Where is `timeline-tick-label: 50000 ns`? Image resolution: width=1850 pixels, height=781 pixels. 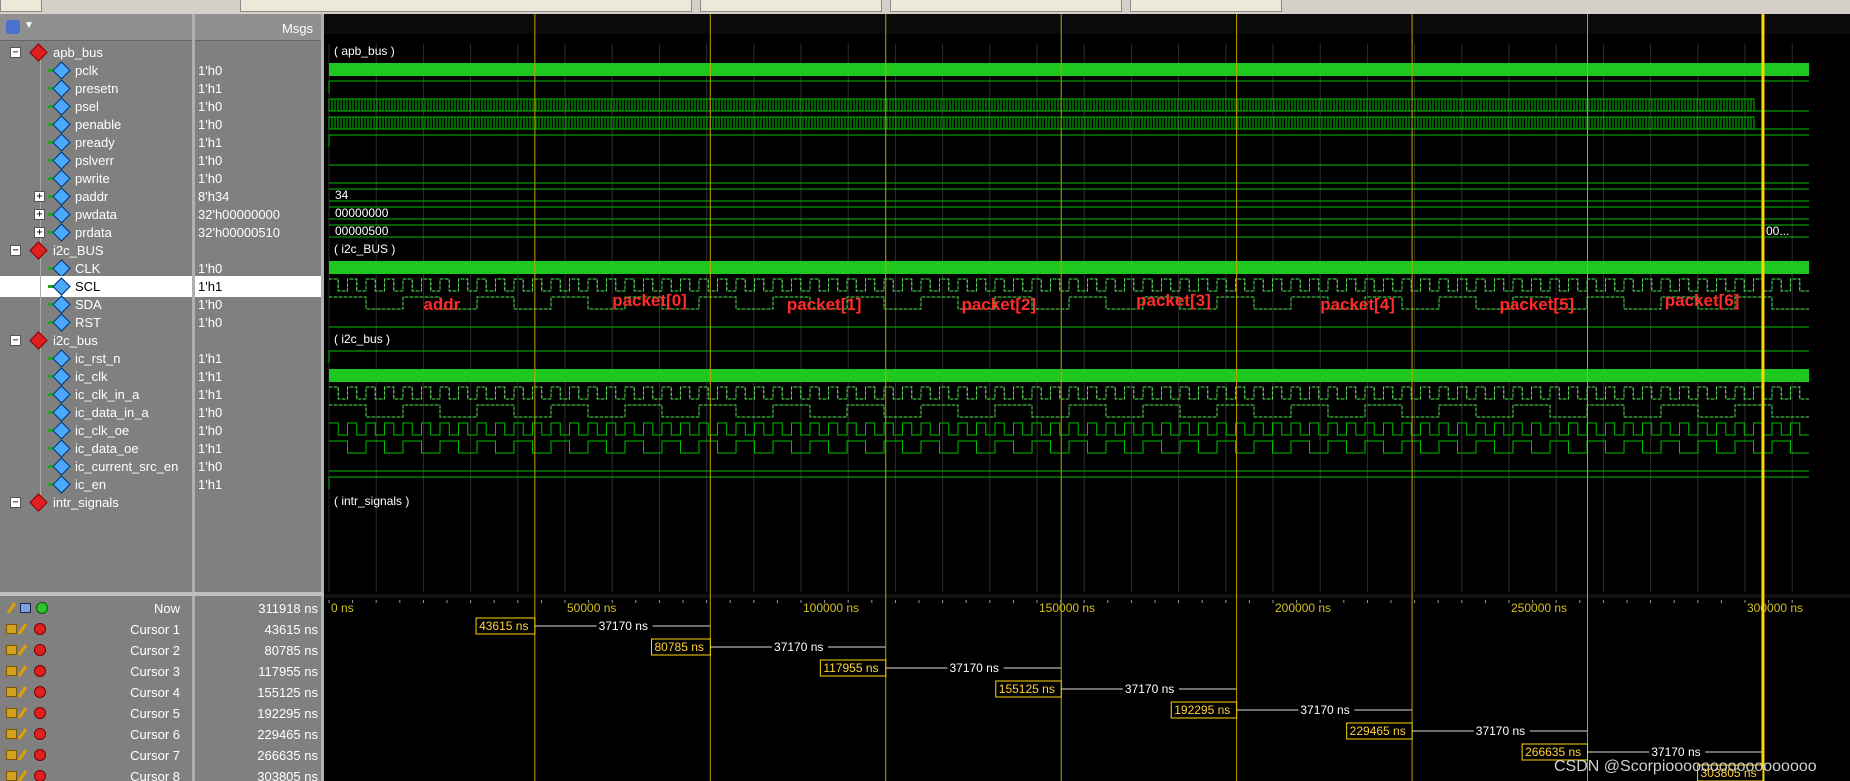
timeline-tick-label: 50000 ns is located at coordinates (591, 608).